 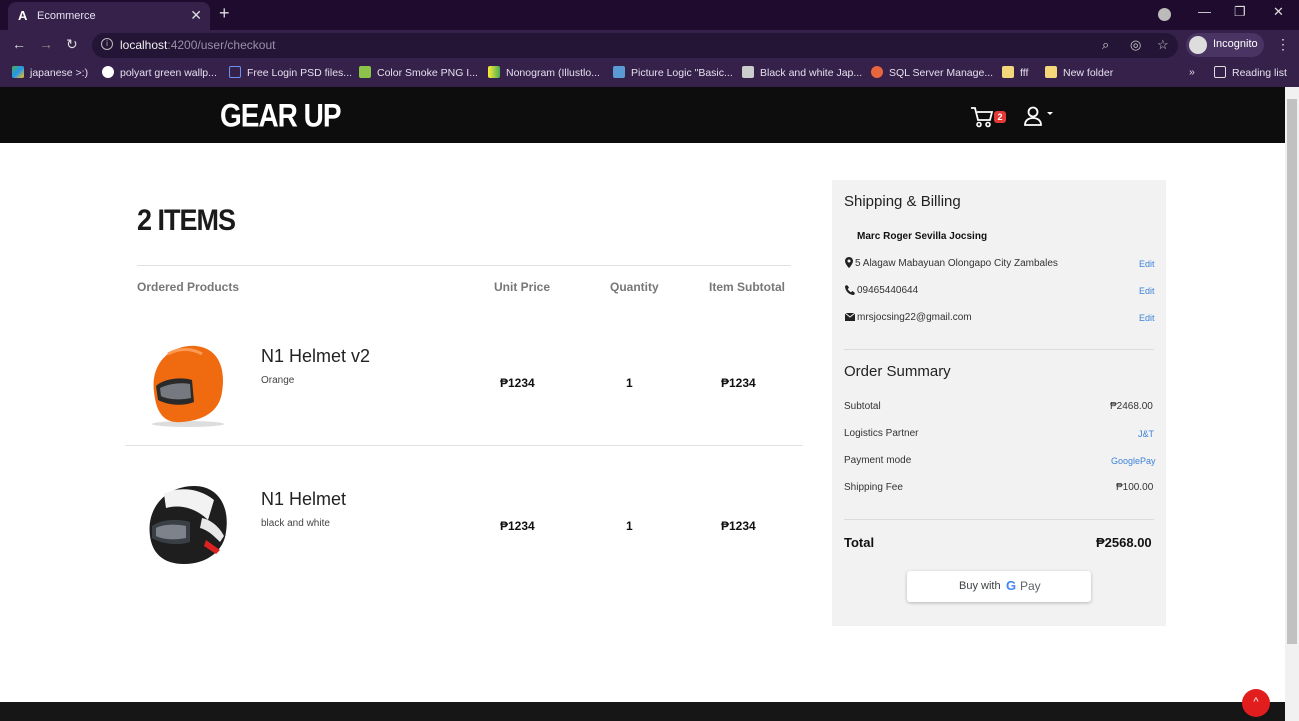 What do you see at coordinates (303, 499) in the screenshot?
I see `product-name: N1 Helmet` at bounding box center [303, 499].